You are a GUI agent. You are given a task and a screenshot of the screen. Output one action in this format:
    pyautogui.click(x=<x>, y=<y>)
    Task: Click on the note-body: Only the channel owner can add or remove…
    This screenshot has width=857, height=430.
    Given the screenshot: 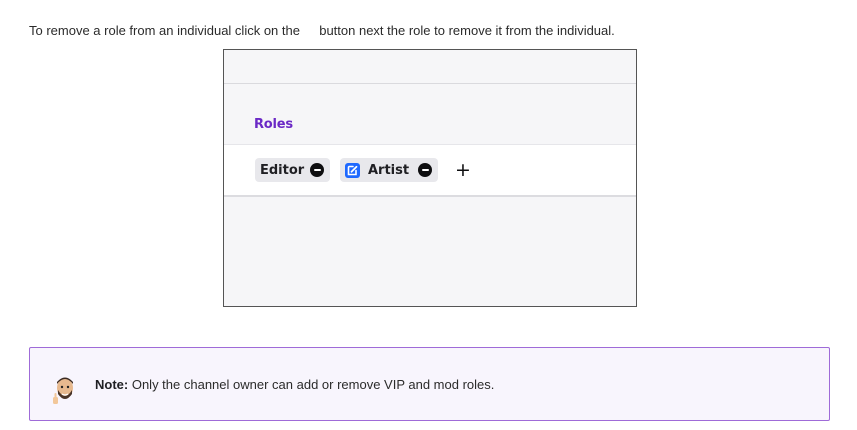 What is the action you would take?
    pyautogui.click(x=313, y=384)
    